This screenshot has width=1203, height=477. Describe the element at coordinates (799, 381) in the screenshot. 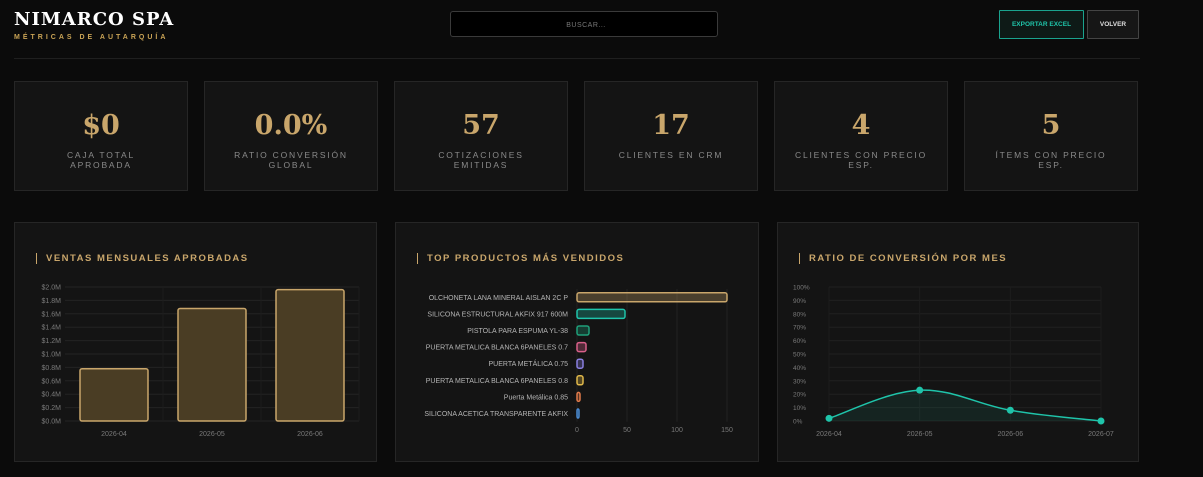

I see `y-tick-label: 30%` at that location.